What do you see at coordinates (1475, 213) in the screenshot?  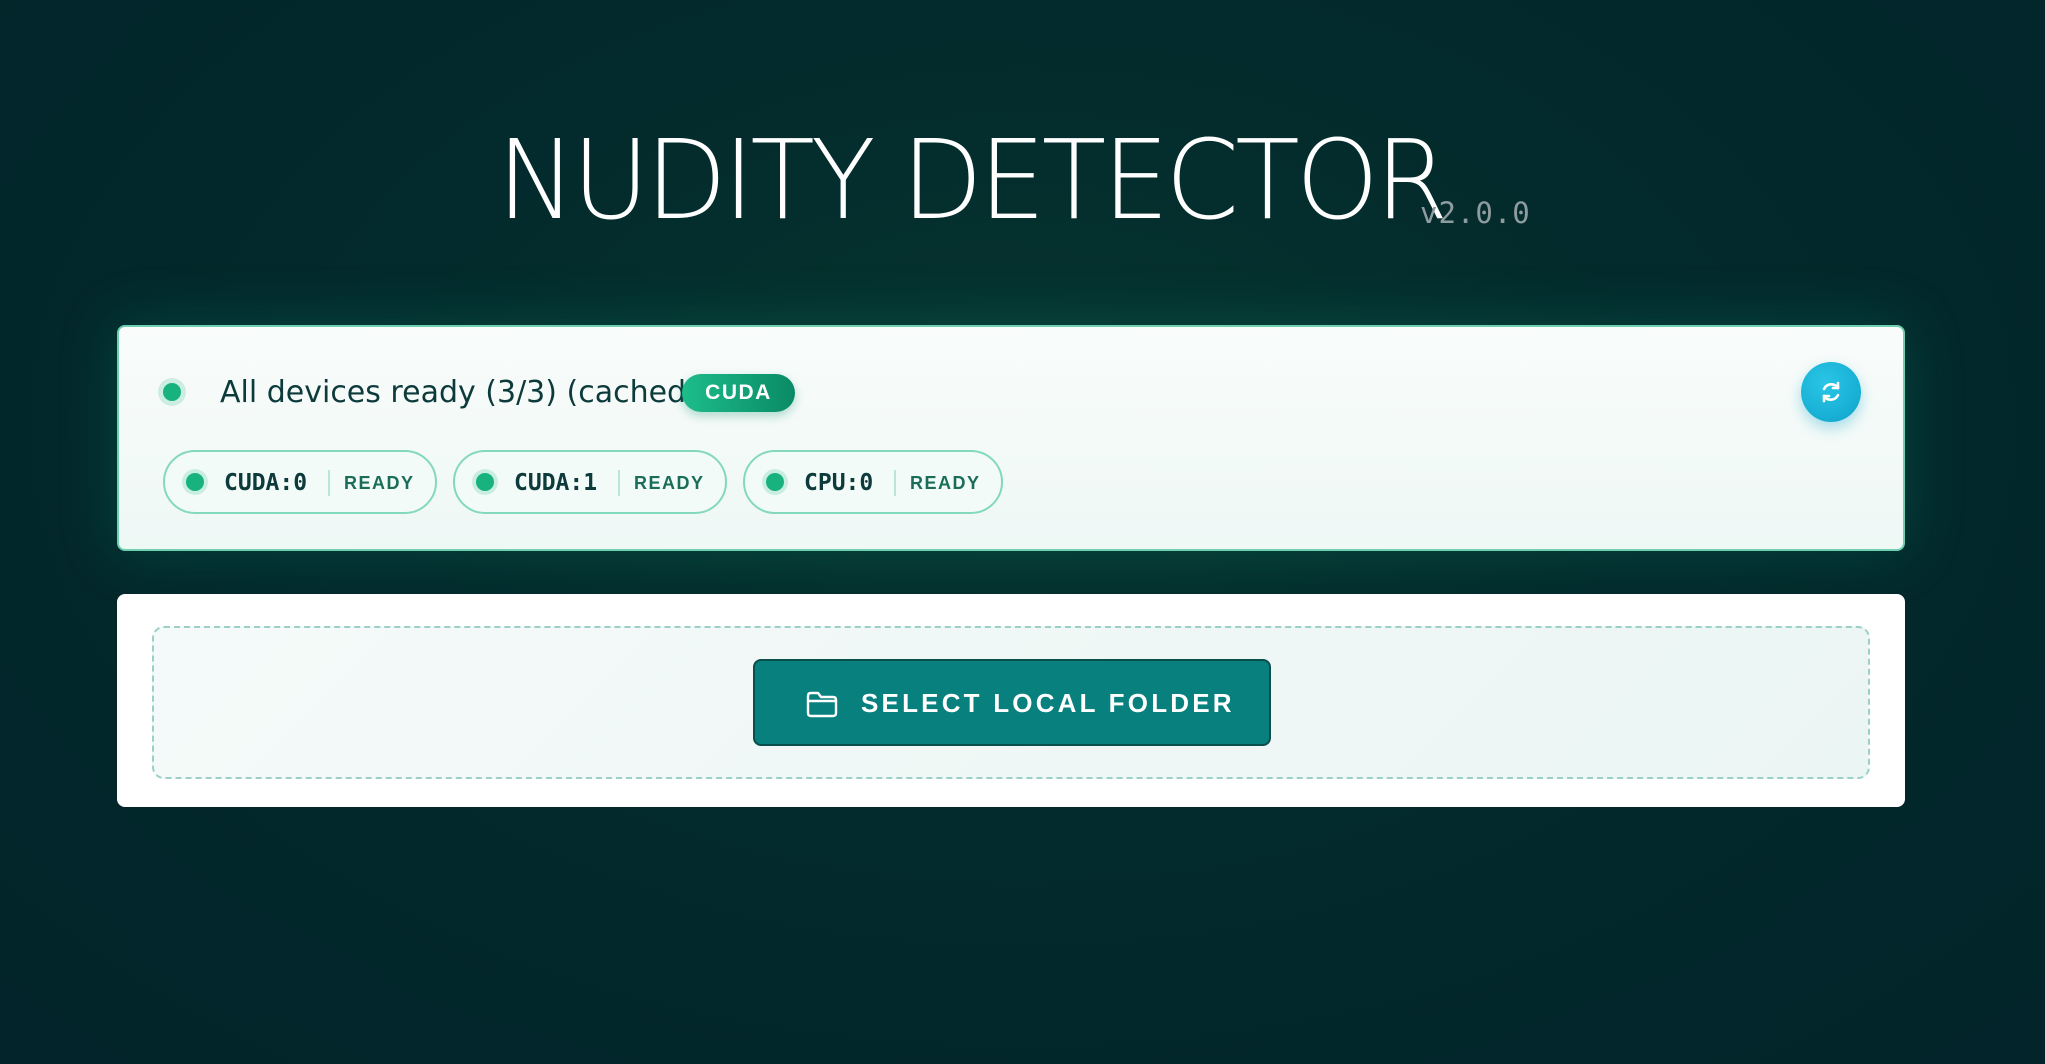 I see `app-version: v2.0.0` at bounding box center [1475, 213].